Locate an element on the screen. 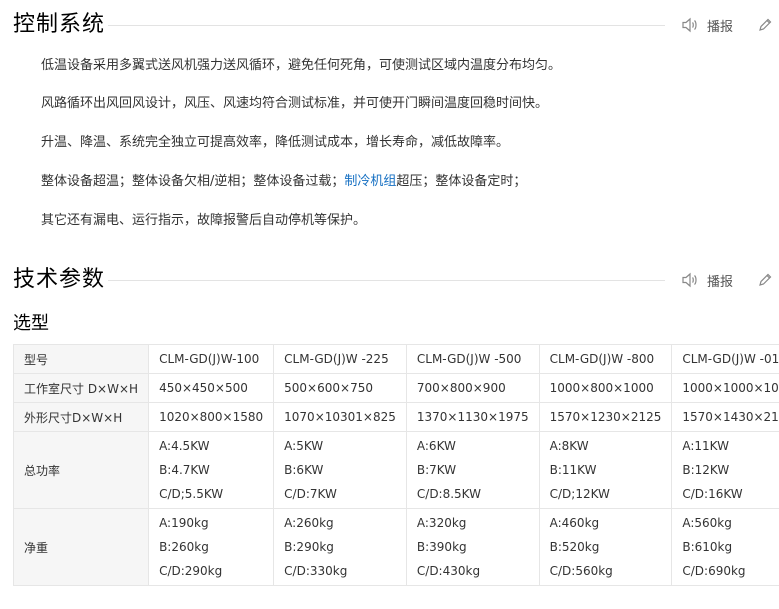  cell-line: C/D:430kg is located at coordinates (448, 571).